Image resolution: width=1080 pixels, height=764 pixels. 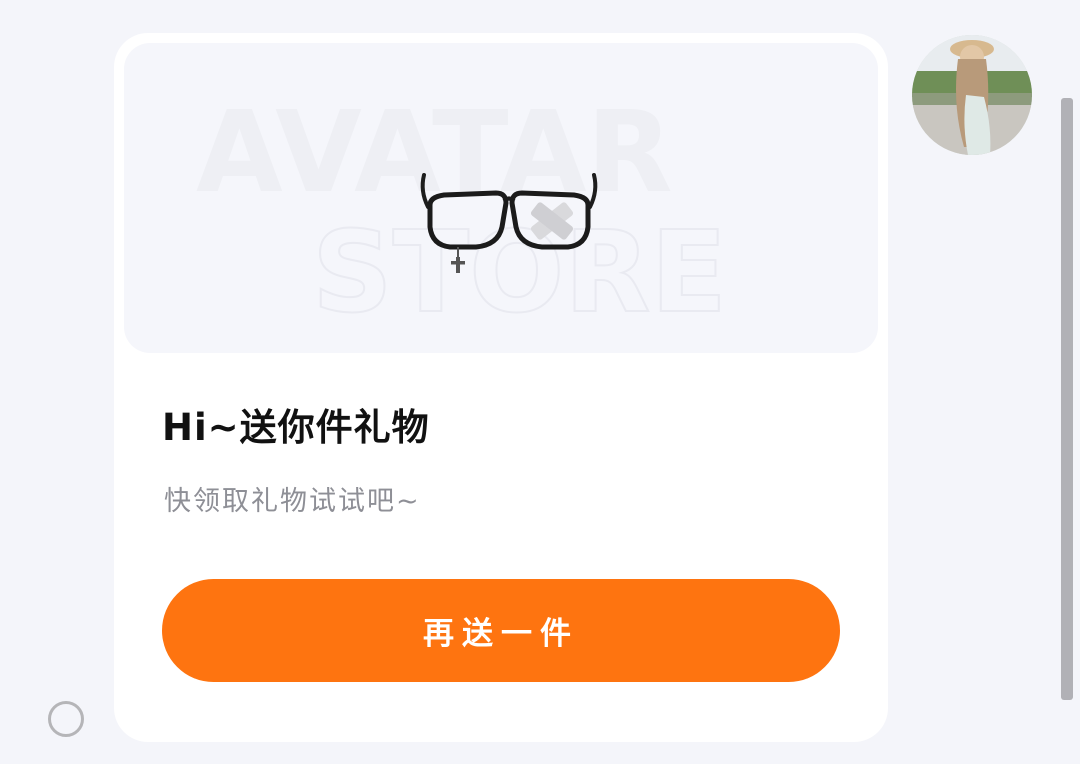 I want to click on circle-icon, so click(x=66, y=719).